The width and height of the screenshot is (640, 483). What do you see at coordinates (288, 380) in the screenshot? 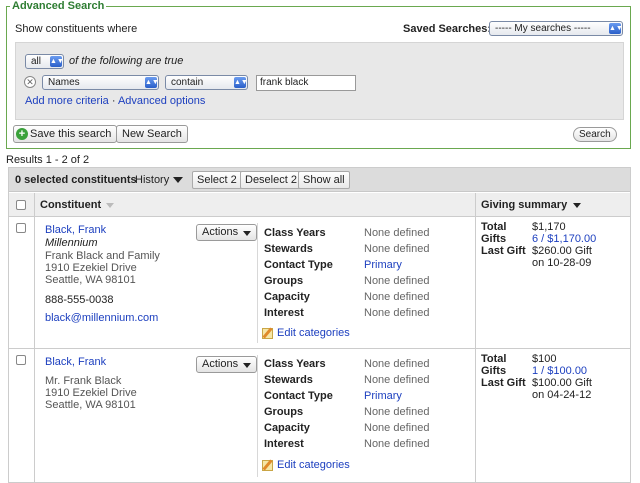
I see `attr-label: Stewards` at bounding box center [288, 380].